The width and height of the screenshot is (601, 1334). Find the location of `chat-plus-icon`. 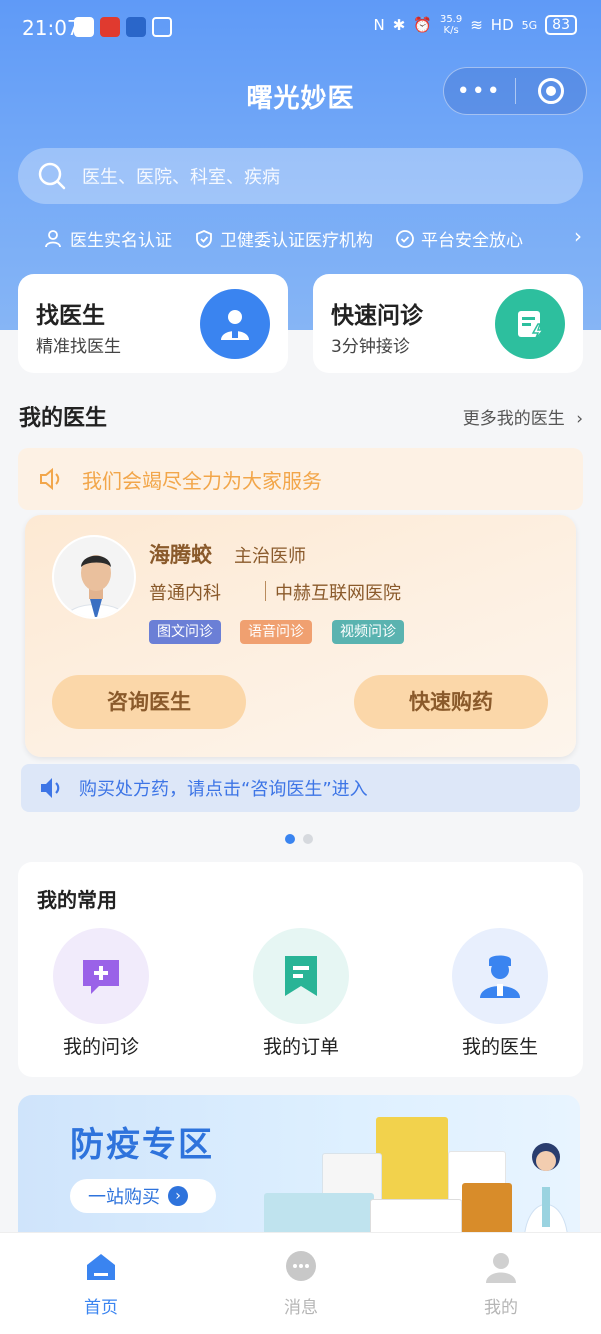

chat-plus-icon is located at coordinates (101, 976).